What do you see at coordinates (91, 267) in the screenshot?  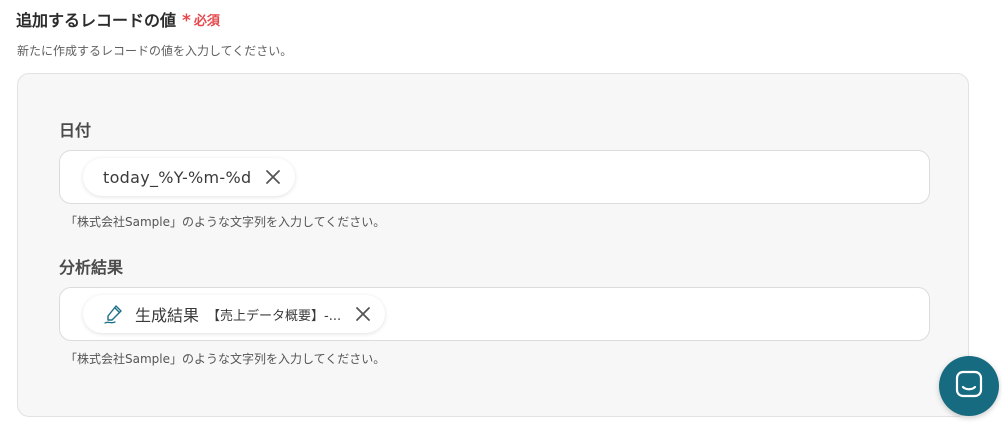 I see `field-label-analysis: 分析結果` at bounding box center [91, 267].